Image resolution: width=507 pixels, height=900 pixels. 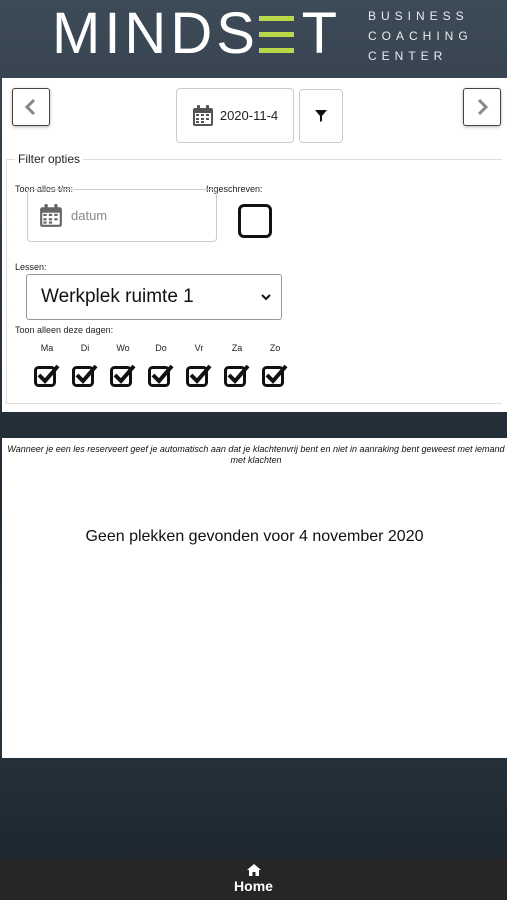 I want to click on day-label: Di, so click(x=85, y=348).